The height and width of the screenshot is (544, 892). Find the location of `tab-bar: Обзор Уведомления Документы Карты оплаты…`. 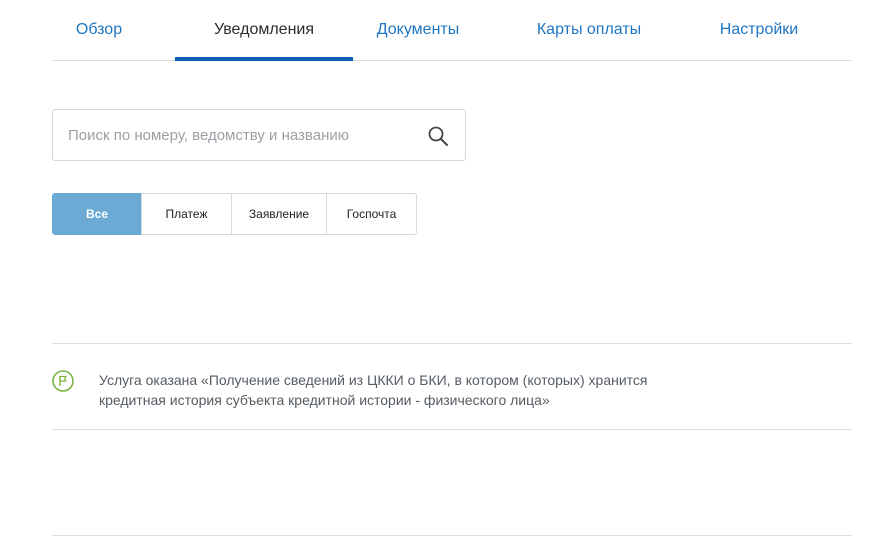

tab-bar: Обзор Уведомления Документы Карты оплаты… is located at coordinates (452, 30).